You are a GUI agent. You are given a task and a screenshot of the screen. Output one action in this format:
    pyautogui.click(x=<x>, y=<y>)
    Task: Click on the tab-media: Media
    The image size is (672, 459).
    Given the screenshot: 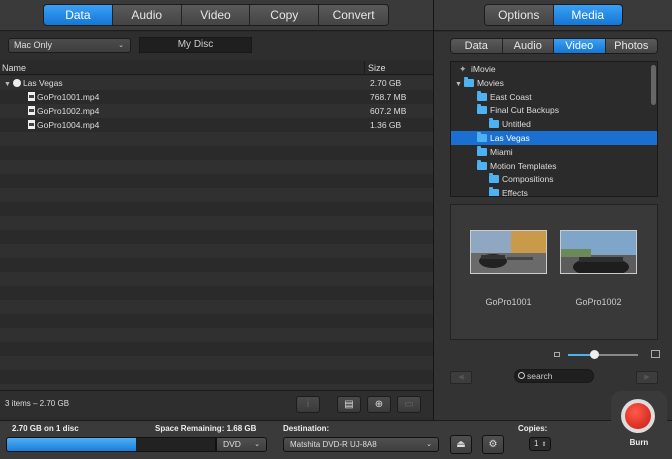 What is the action you would take?
    pyautogui.click(x=587, y=15)
    